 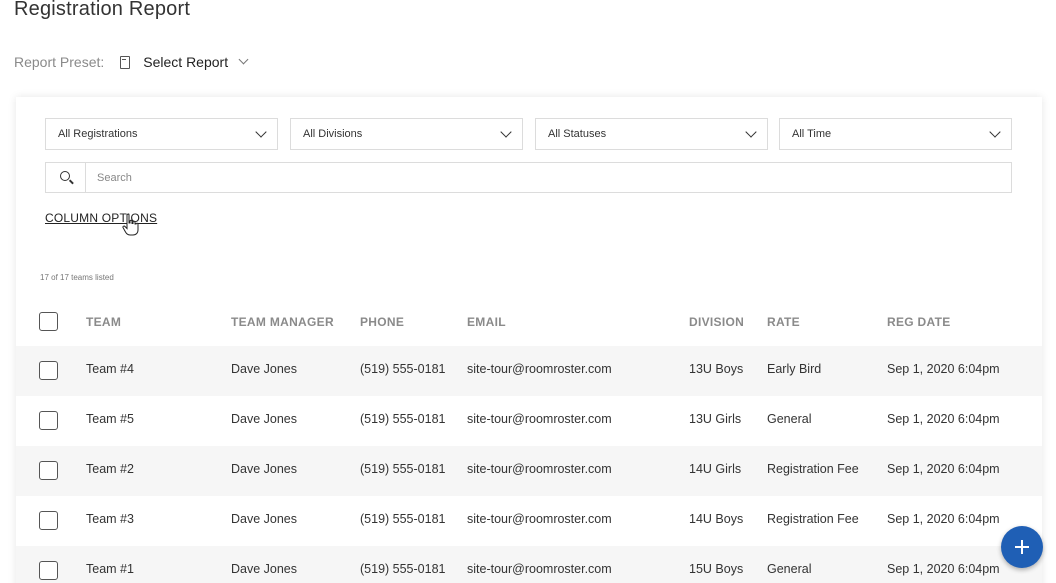 What do you see at coordinates (130, 224) in the screenshot?
I see `hand-cursor-icon` at bounding box center [130, 224].